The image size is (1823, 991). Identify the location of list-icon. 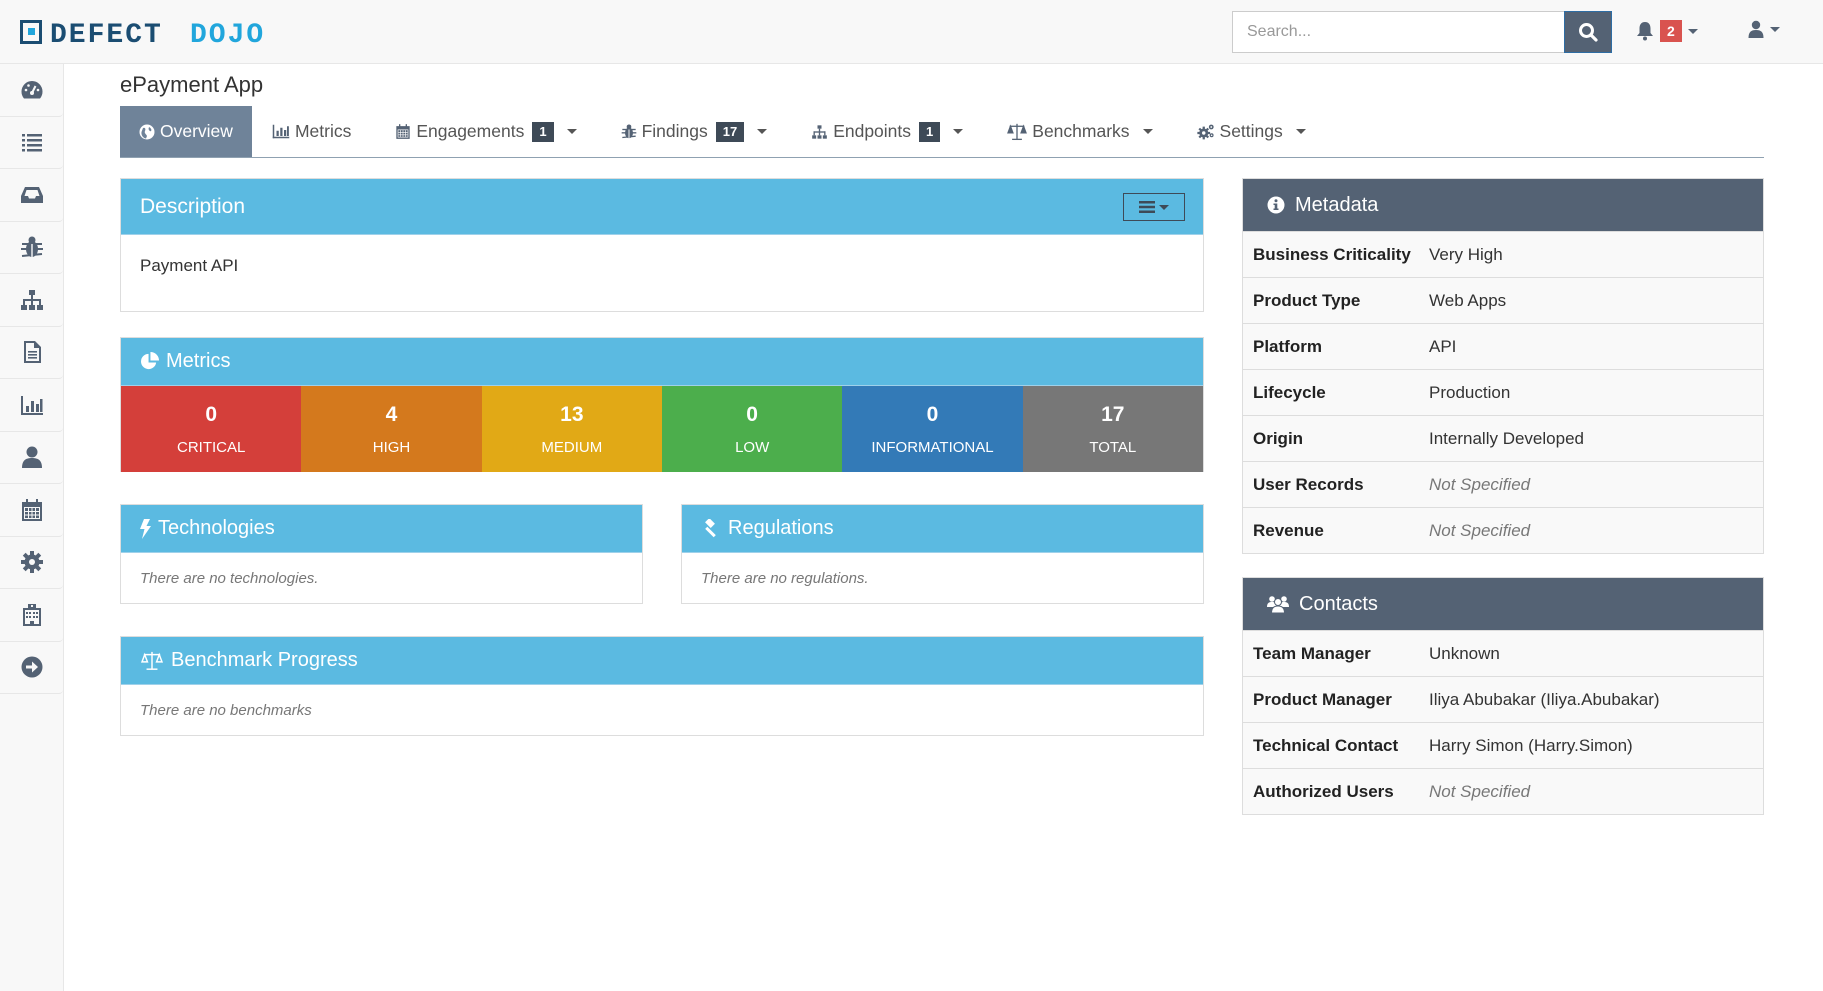
(31, 143).